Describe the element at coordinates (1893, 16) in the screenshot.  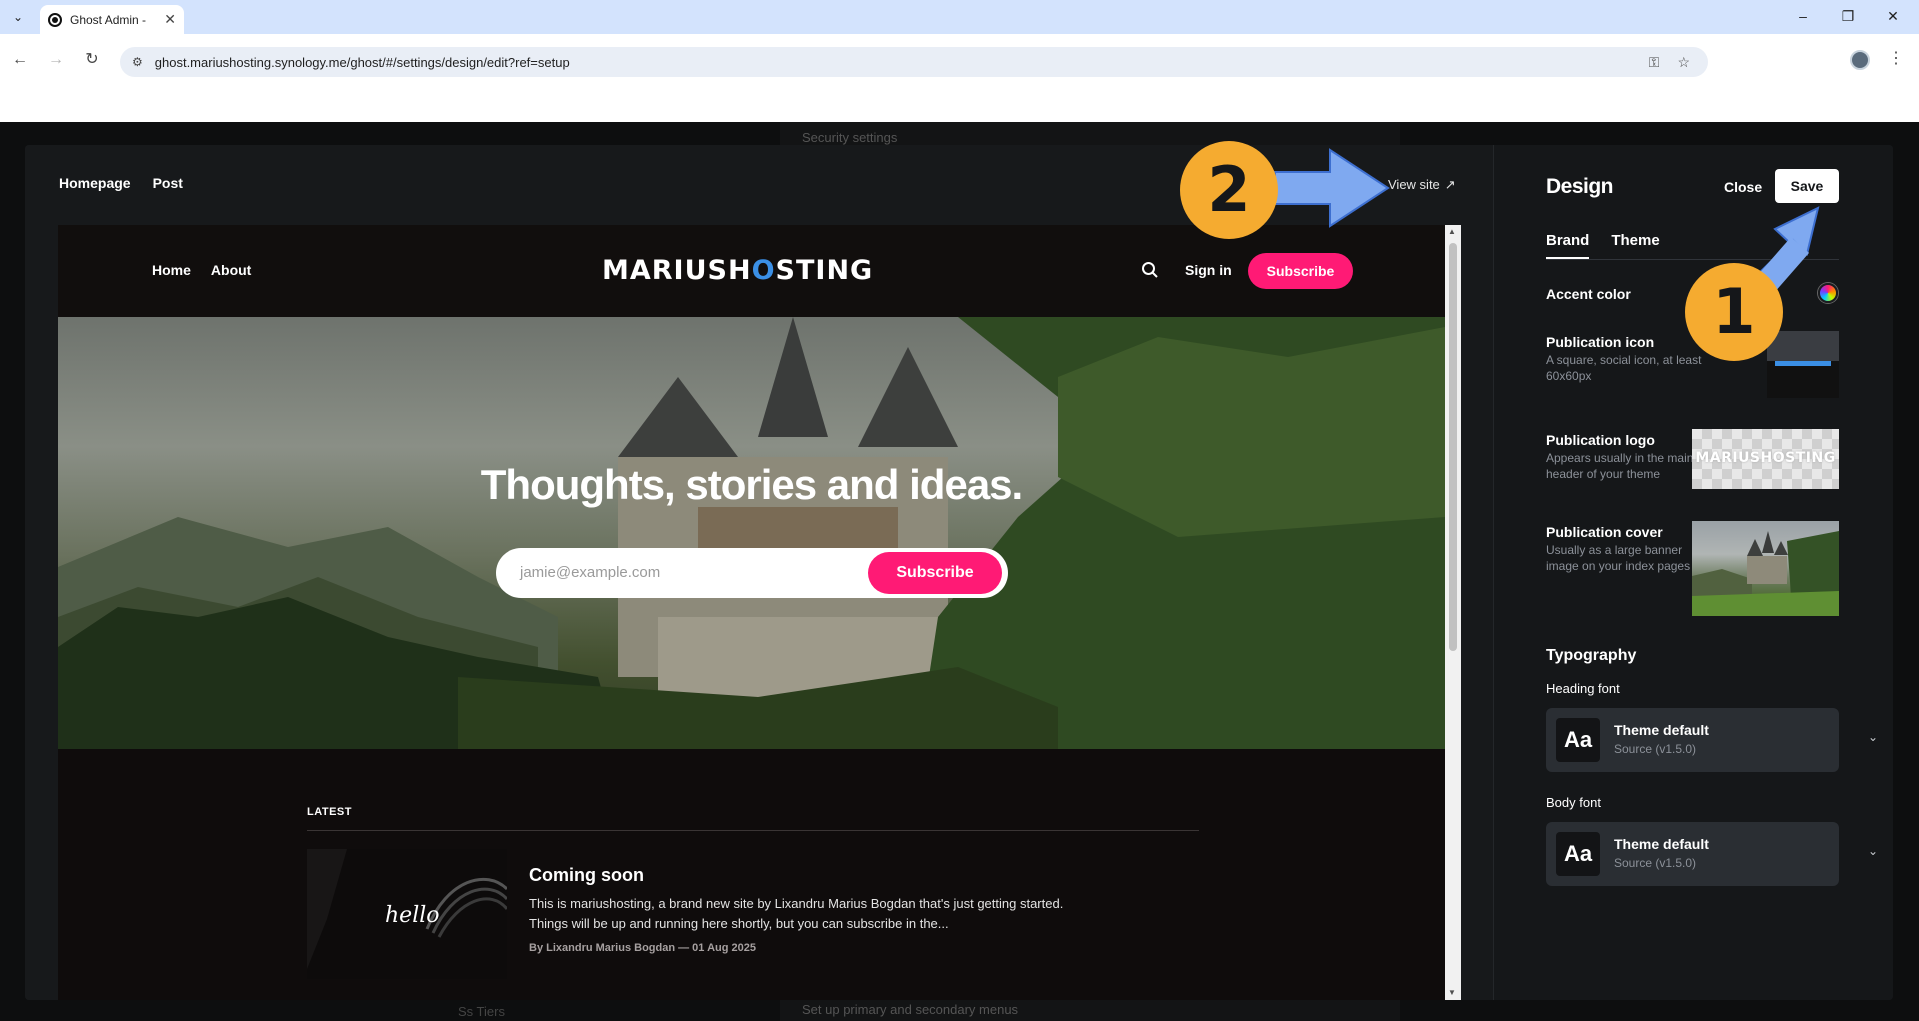
I see `window-close-icon: ✕` at that location.